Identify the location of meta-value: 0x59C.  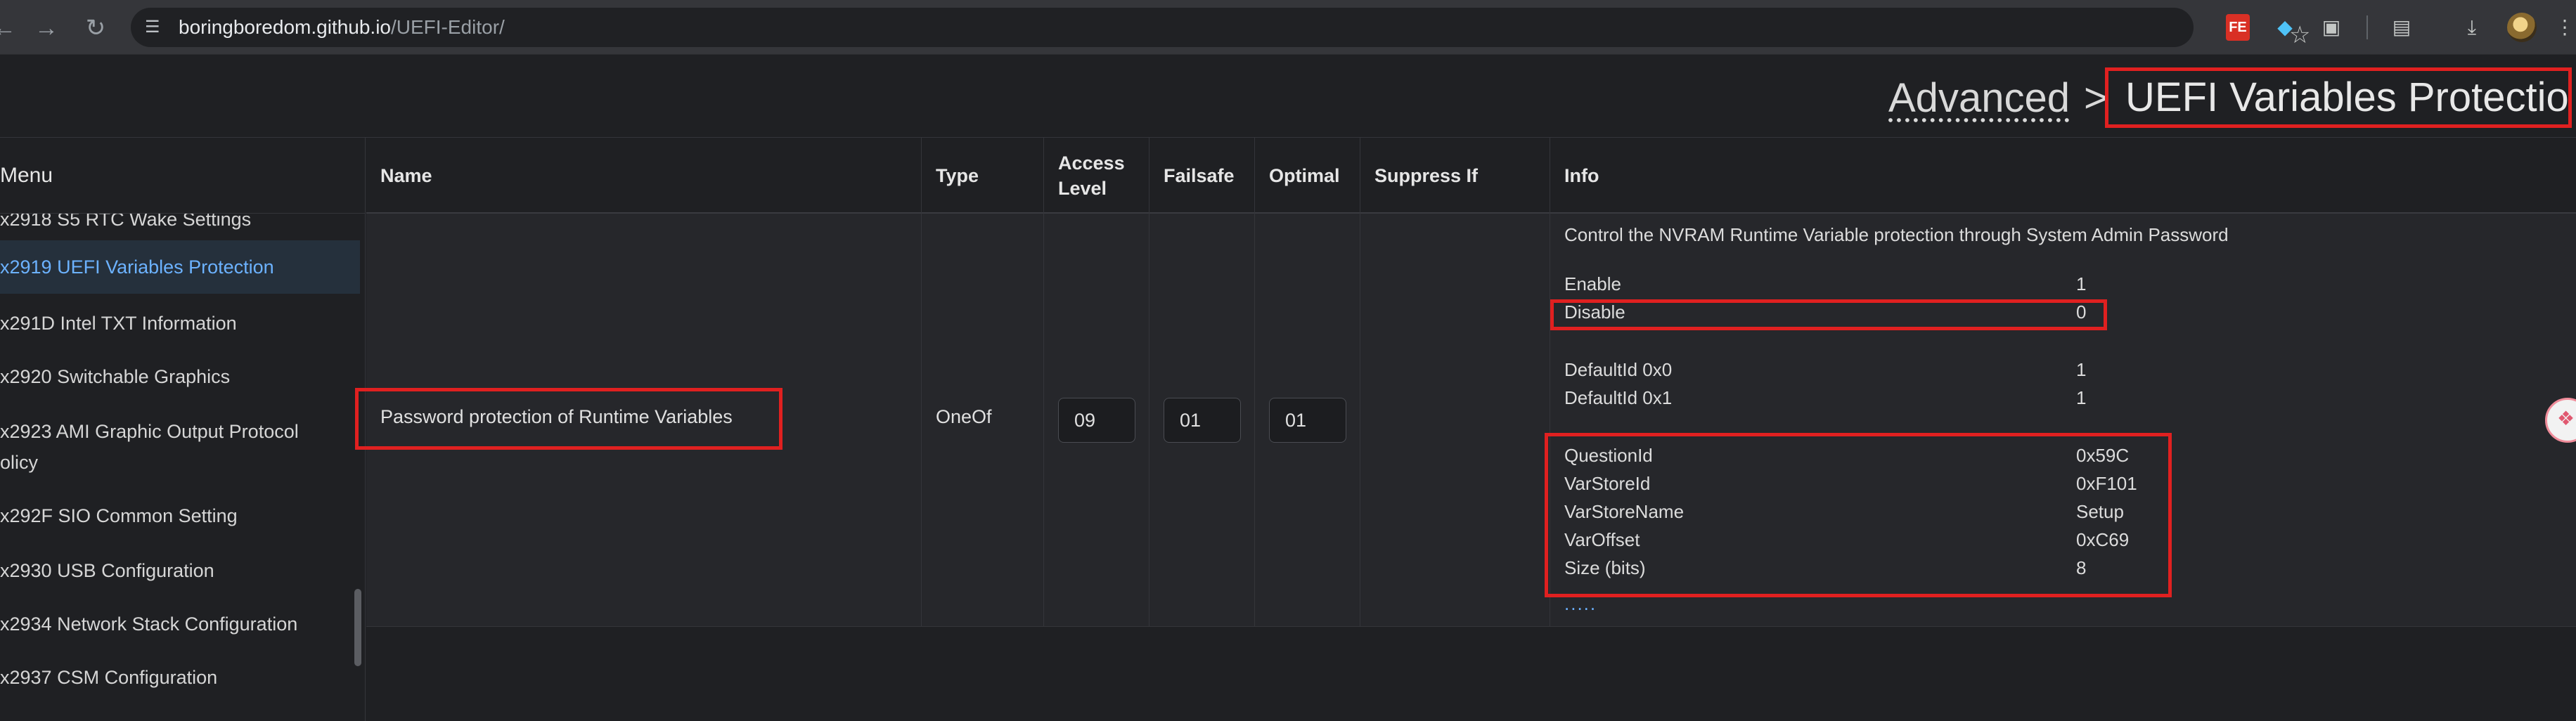
(2103, 455).